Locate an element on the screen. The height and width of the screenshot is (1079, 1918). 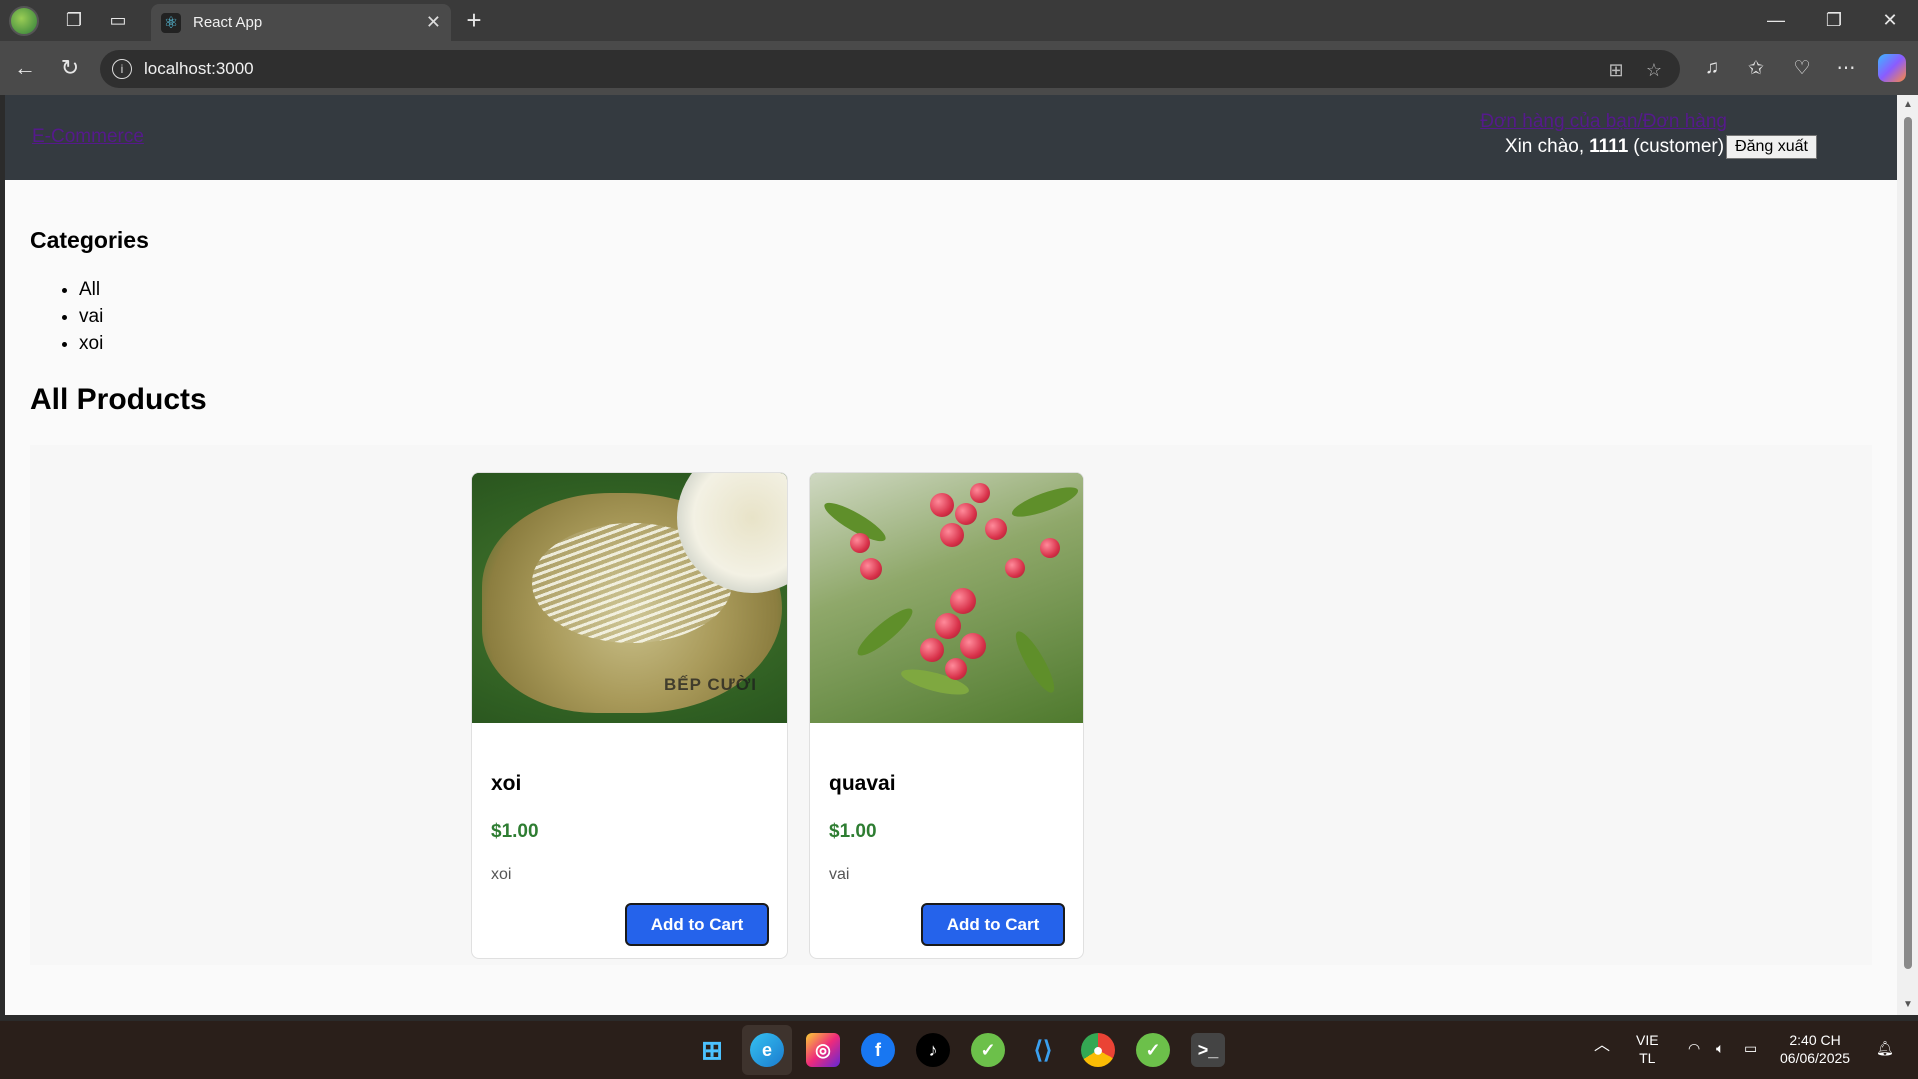
category-item-xoi: xoi is located at coordinates (91, 343).